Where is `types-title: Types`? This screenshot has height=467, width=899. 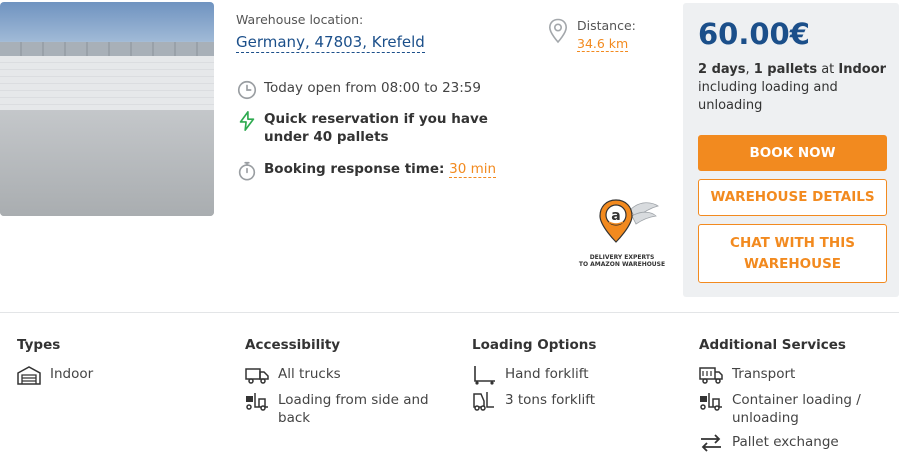 types-title: Types is located at coordinates (39, 345).